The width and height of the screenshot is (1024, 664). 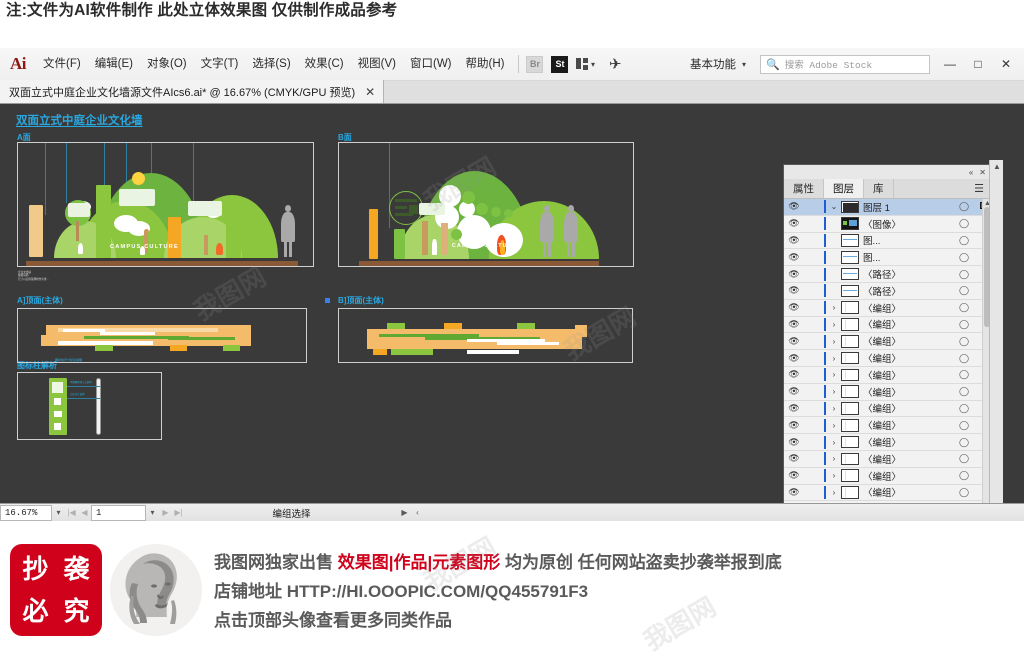 What do you see at coordinates (585, 64) in the screenshot?
I see `arrange-documents-icon: ▾` at bounding box center [585, 64].